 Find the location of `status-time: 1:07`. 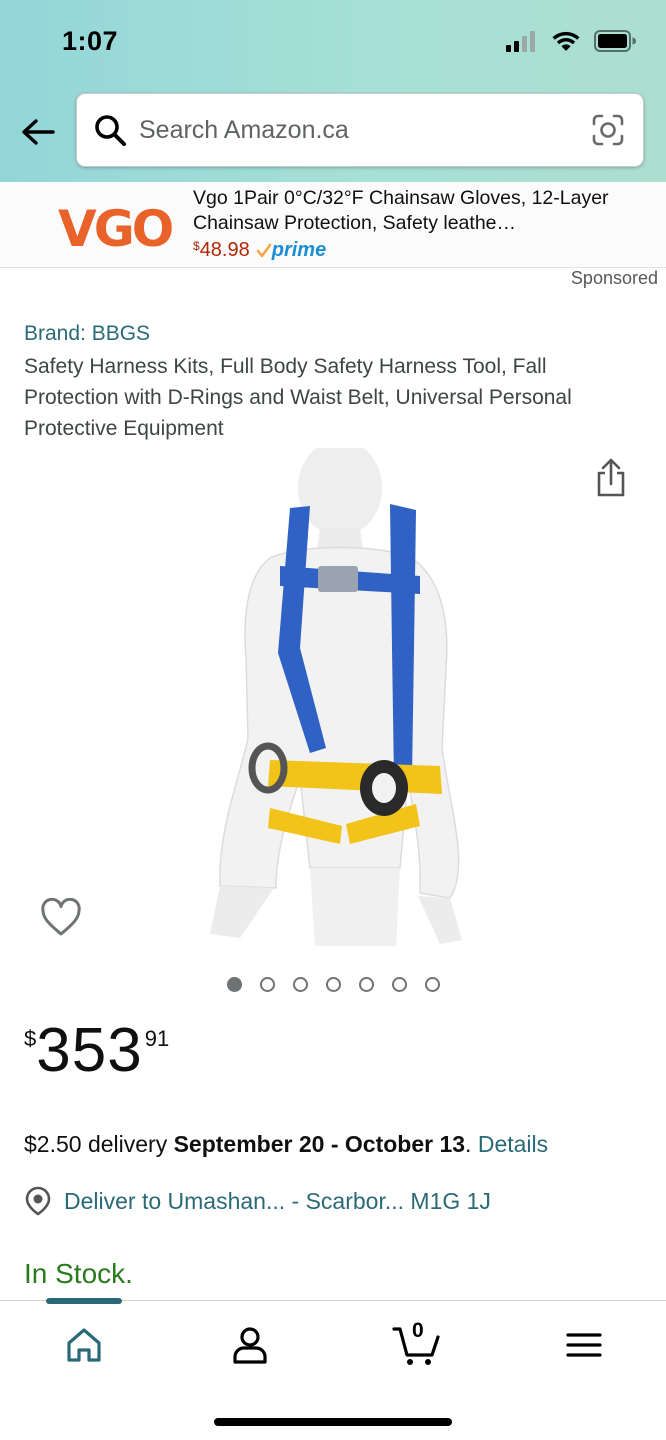

status-time: 1:07 is located at coordinates (90, 41).